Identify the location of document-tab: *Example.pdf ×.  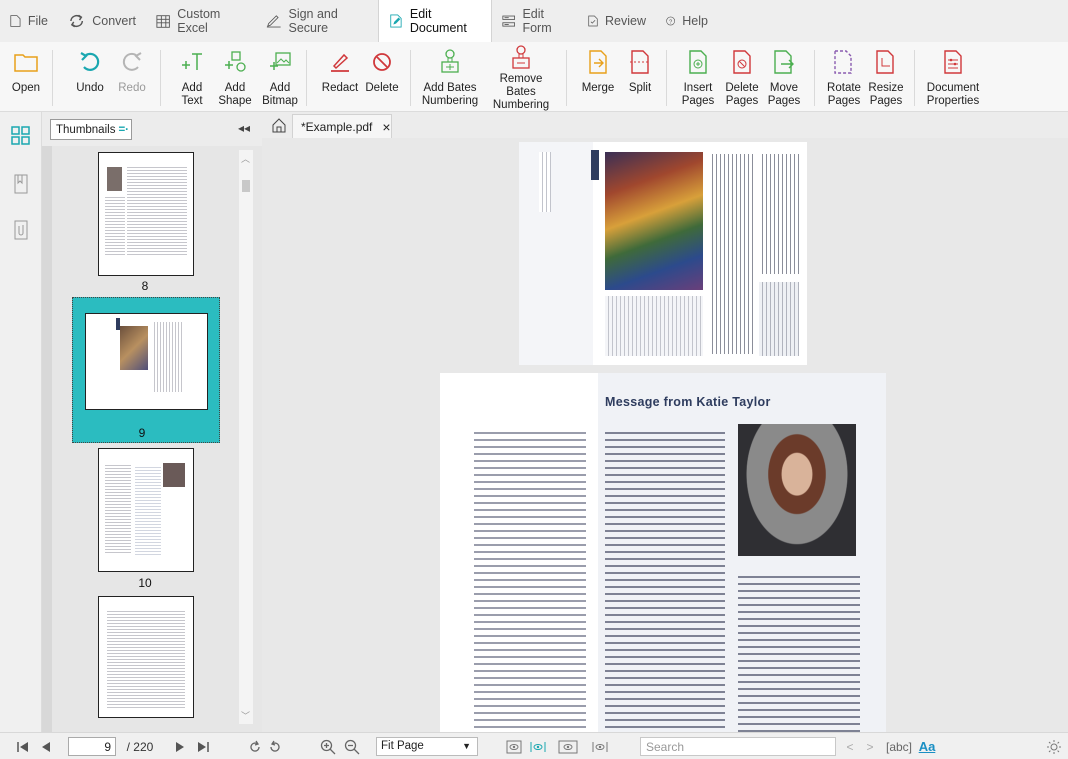
(342, 126).